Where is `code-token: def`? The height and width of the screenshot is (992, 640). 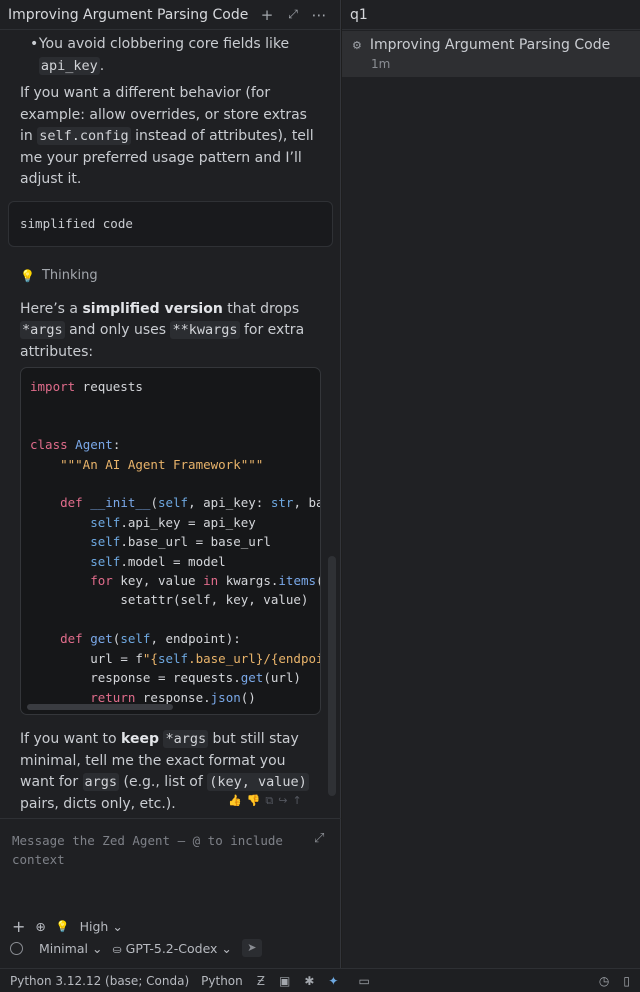 code-token: def is located at coordinates (71, 639).